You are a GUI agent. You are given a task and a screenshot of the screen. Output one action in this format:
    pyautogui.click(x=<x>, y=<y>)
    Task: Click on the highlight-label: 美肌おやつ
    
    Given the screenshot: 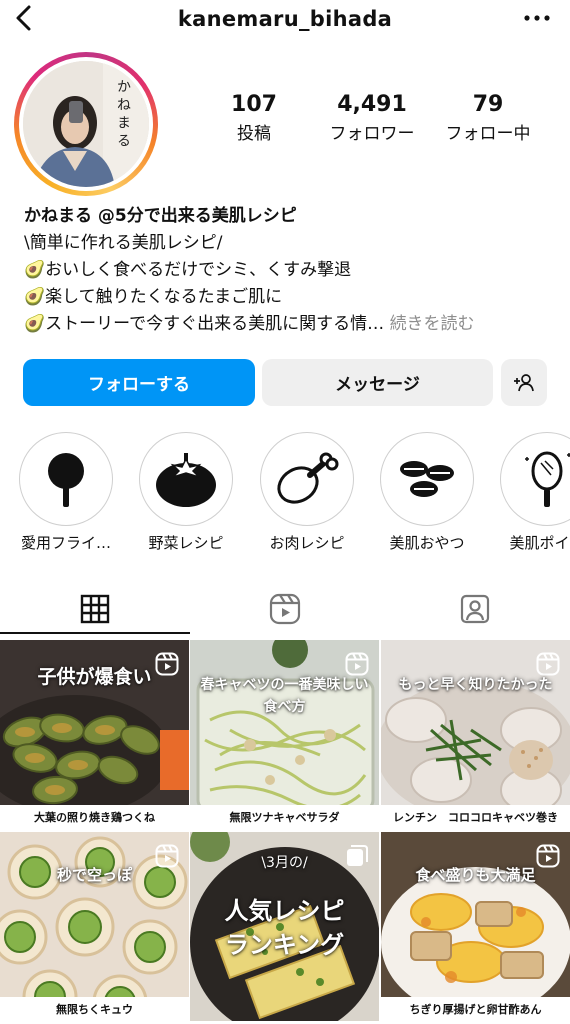 What is the action you would take?
    pyautogui.click(x=427, y=543)
    